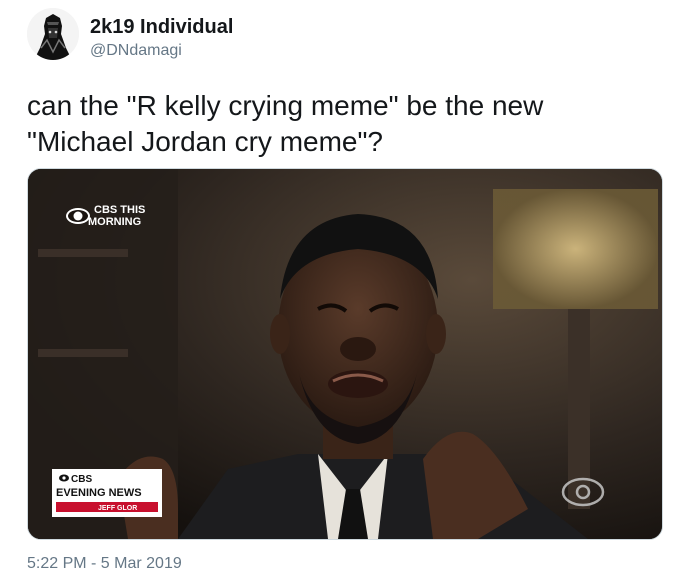 The width and height of the screenshot is (680, 580). Describe the element at coordinates (136, 51) in the screenshot. I see `user-handle: @DNdamagi` at that location.